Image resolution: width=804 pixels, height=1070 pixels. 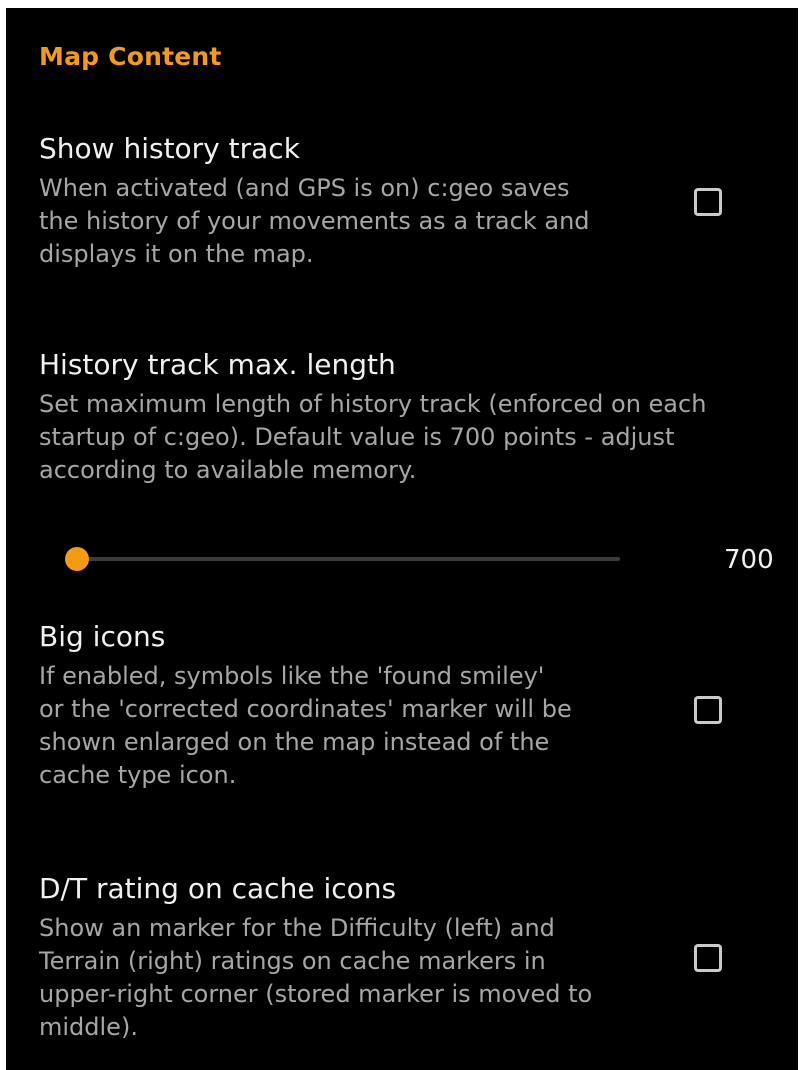 I want to click on show-history-track-checkbox, so click(x=708, y=202).